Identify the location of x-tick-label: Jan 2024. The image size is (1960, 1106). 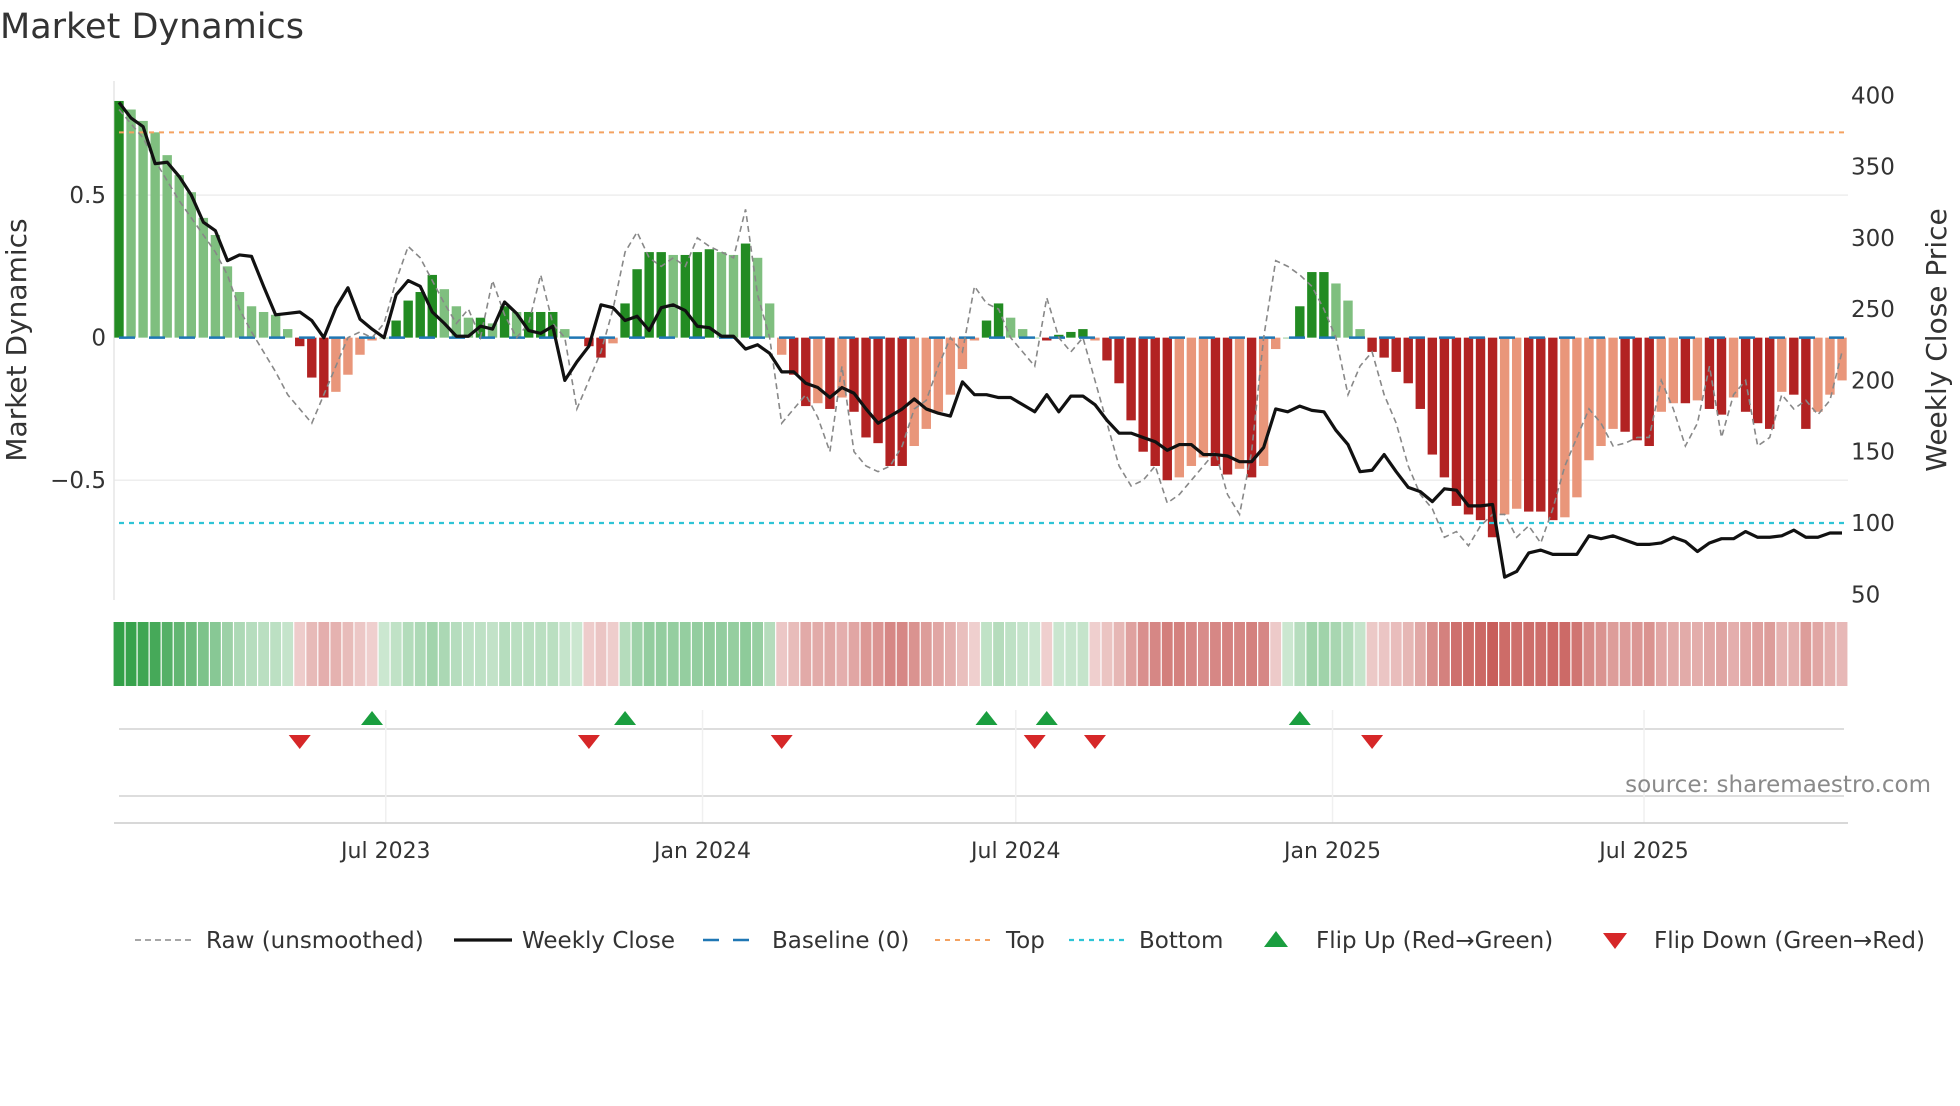
(701, 851).